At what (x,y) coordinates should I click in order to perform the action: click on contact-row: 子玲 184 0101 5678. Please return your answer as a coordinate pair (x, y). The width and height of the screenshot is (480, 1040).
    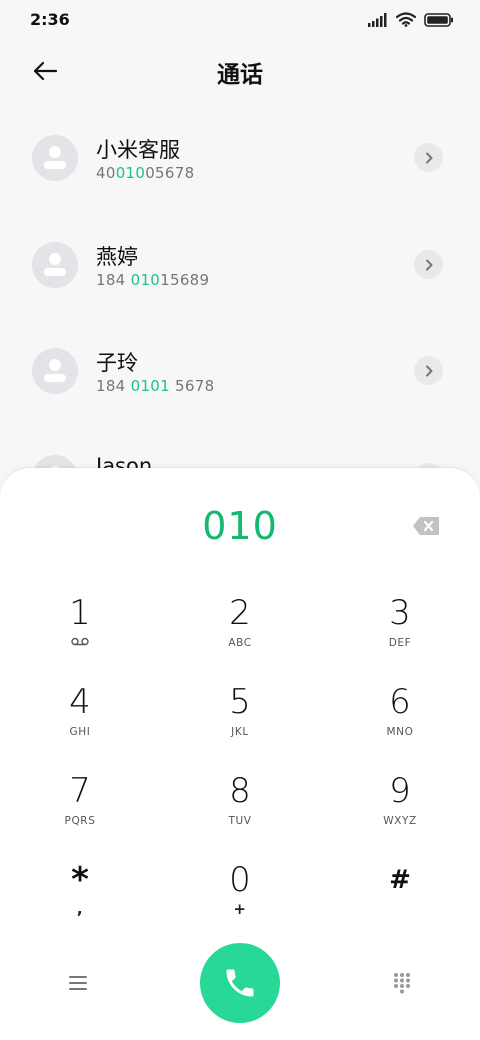
    Looking at the image, I should click on (240, 370).